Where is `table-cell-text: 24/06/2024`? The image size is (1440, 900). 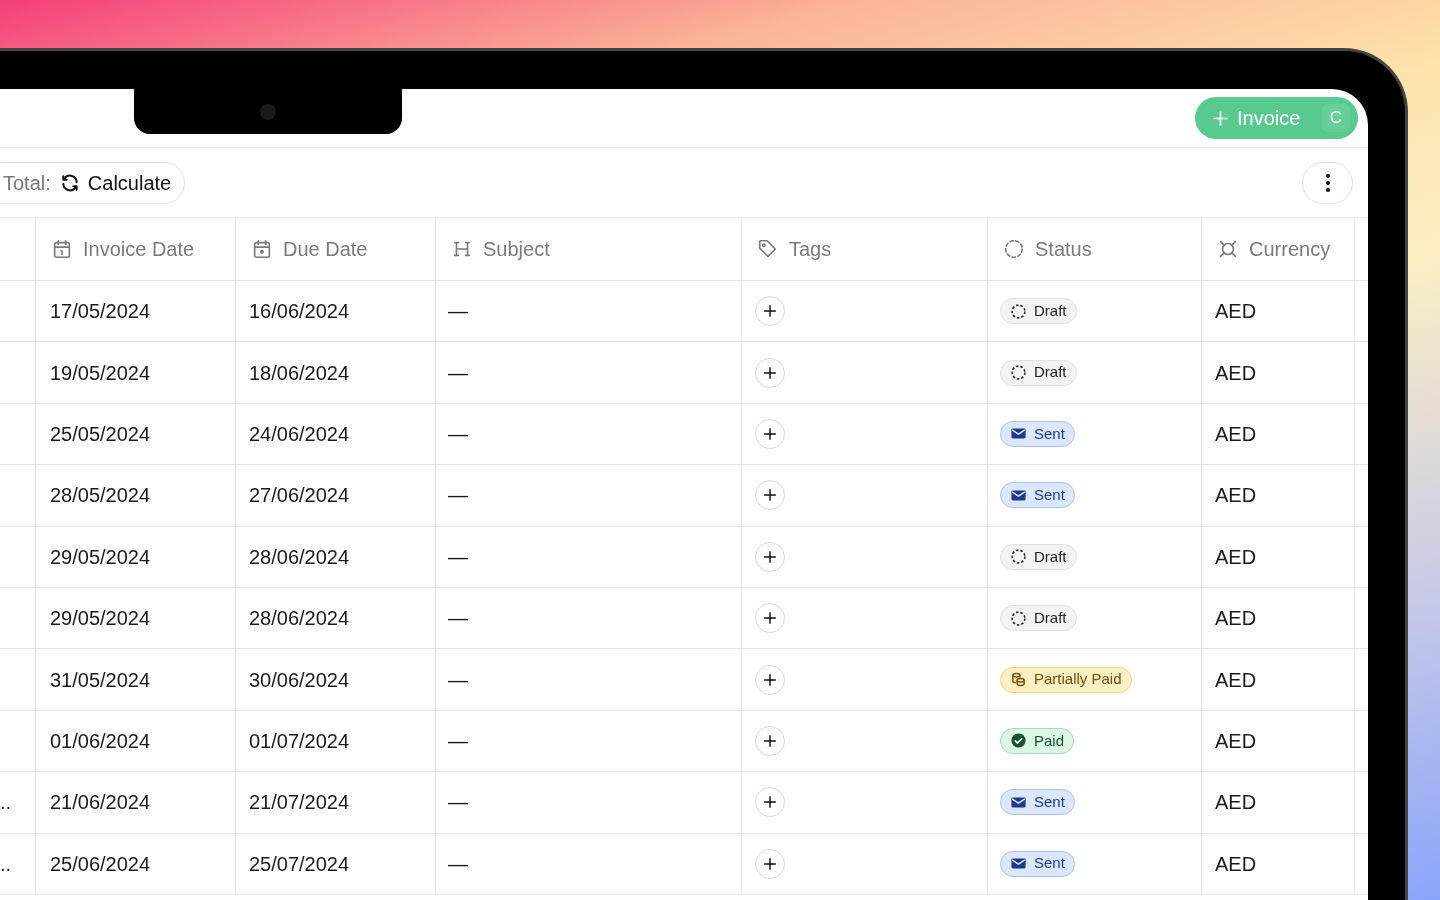 table-cell-text: 24/06/2024 is located at coordinates (299, 434).